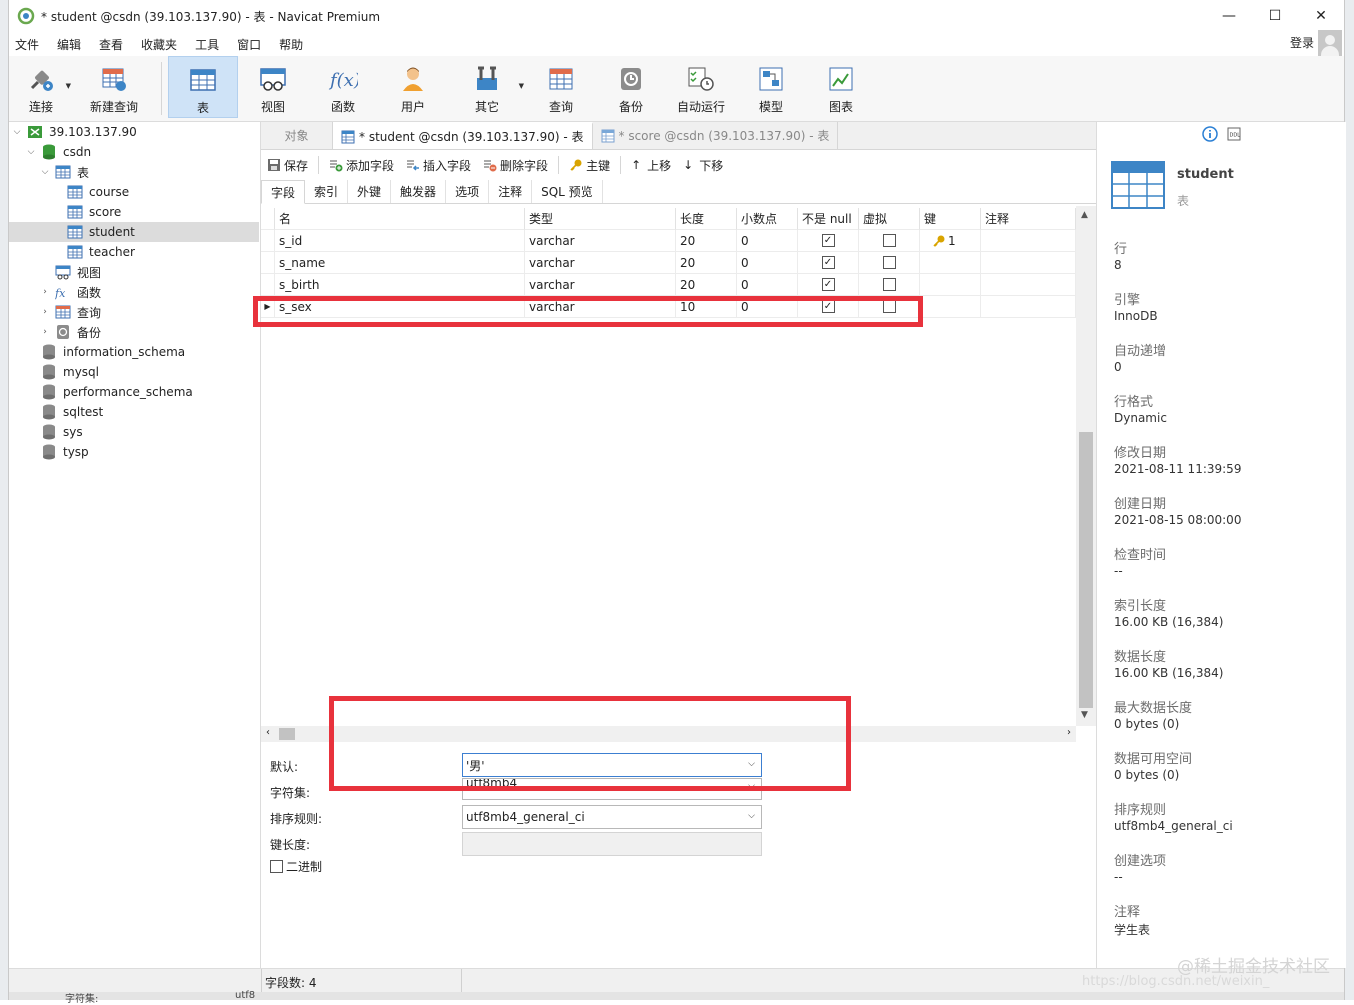  What do you see at coordinates (1302, 42) in the screenshot?
I see `login-link: 登录` at bounding box center [1302, 42].